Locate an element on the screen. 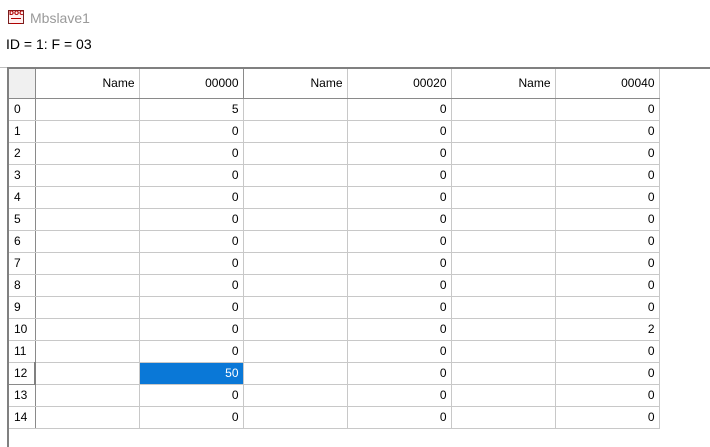  row-header: 14 is located at coordinates (22, 417).